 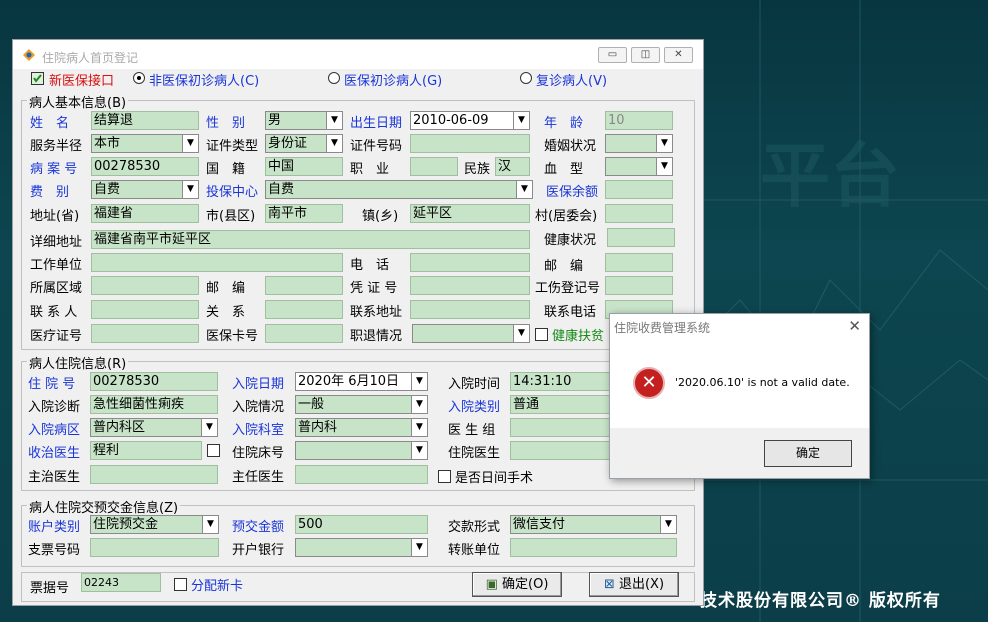 What do you see at coordinates (78, 362) in the screenshot?
I see `admission-title: 病人住院信息(R)` at bounding box center [78, 362].